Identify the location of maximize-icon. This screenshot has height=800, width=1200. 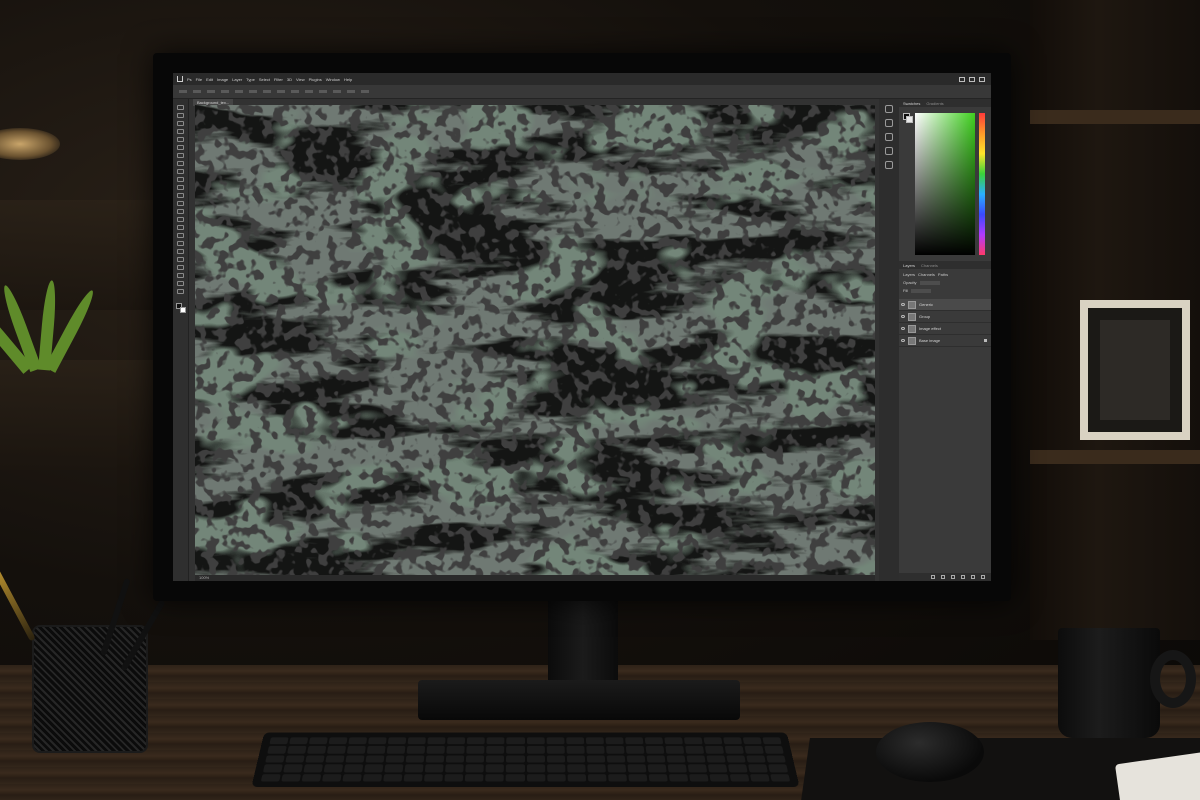
(972, 79).